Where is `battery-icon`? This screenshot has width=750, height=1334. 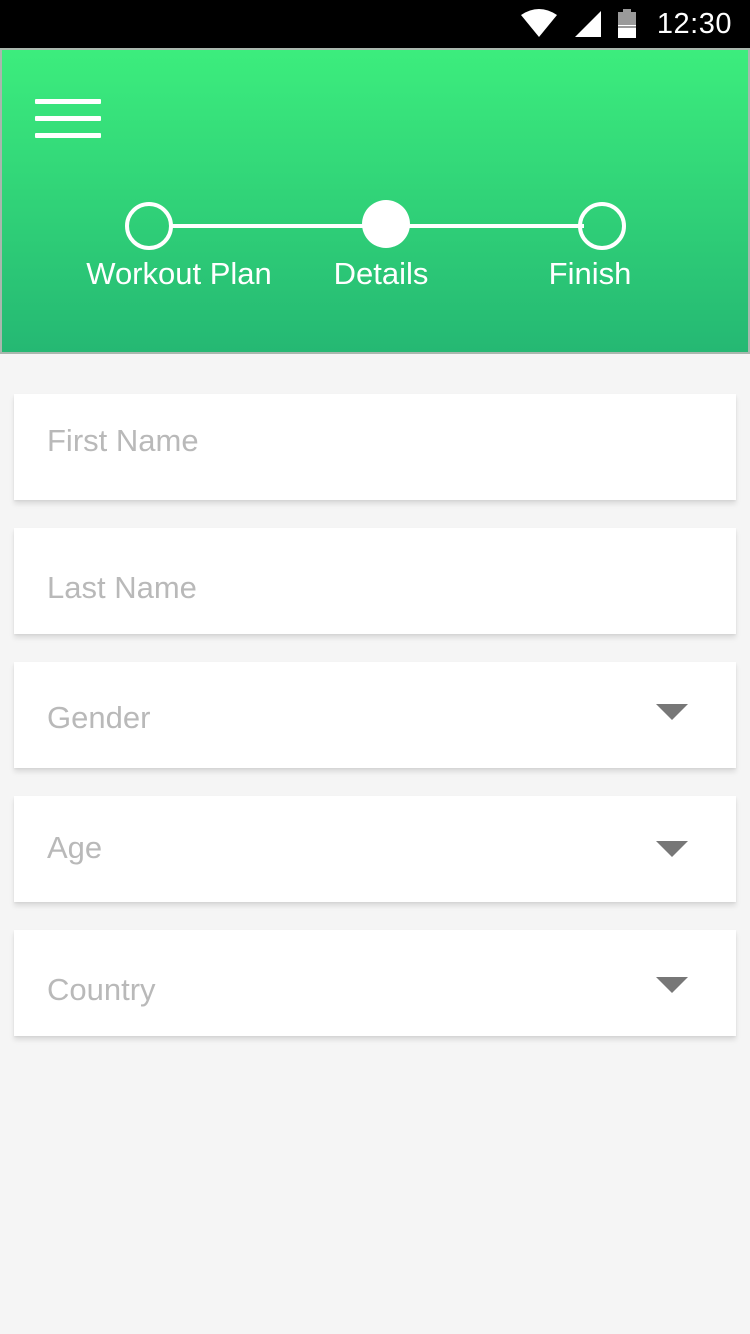 battery-icon is located at coordinates (626, 23).